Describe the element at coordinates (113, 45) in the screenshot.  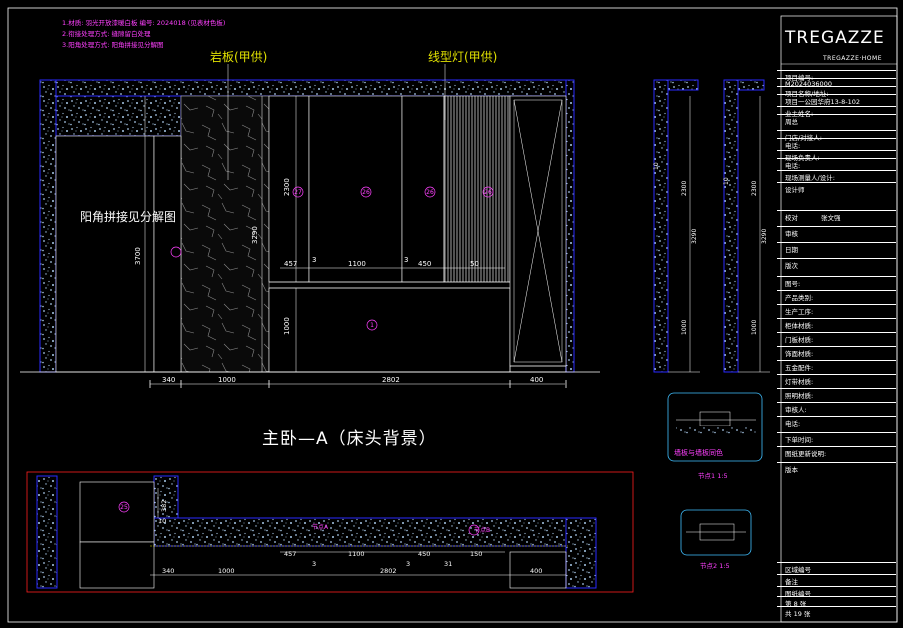
I see `note-3: 3.阳角处理方式: 阳角拼接见分解图` at that location.